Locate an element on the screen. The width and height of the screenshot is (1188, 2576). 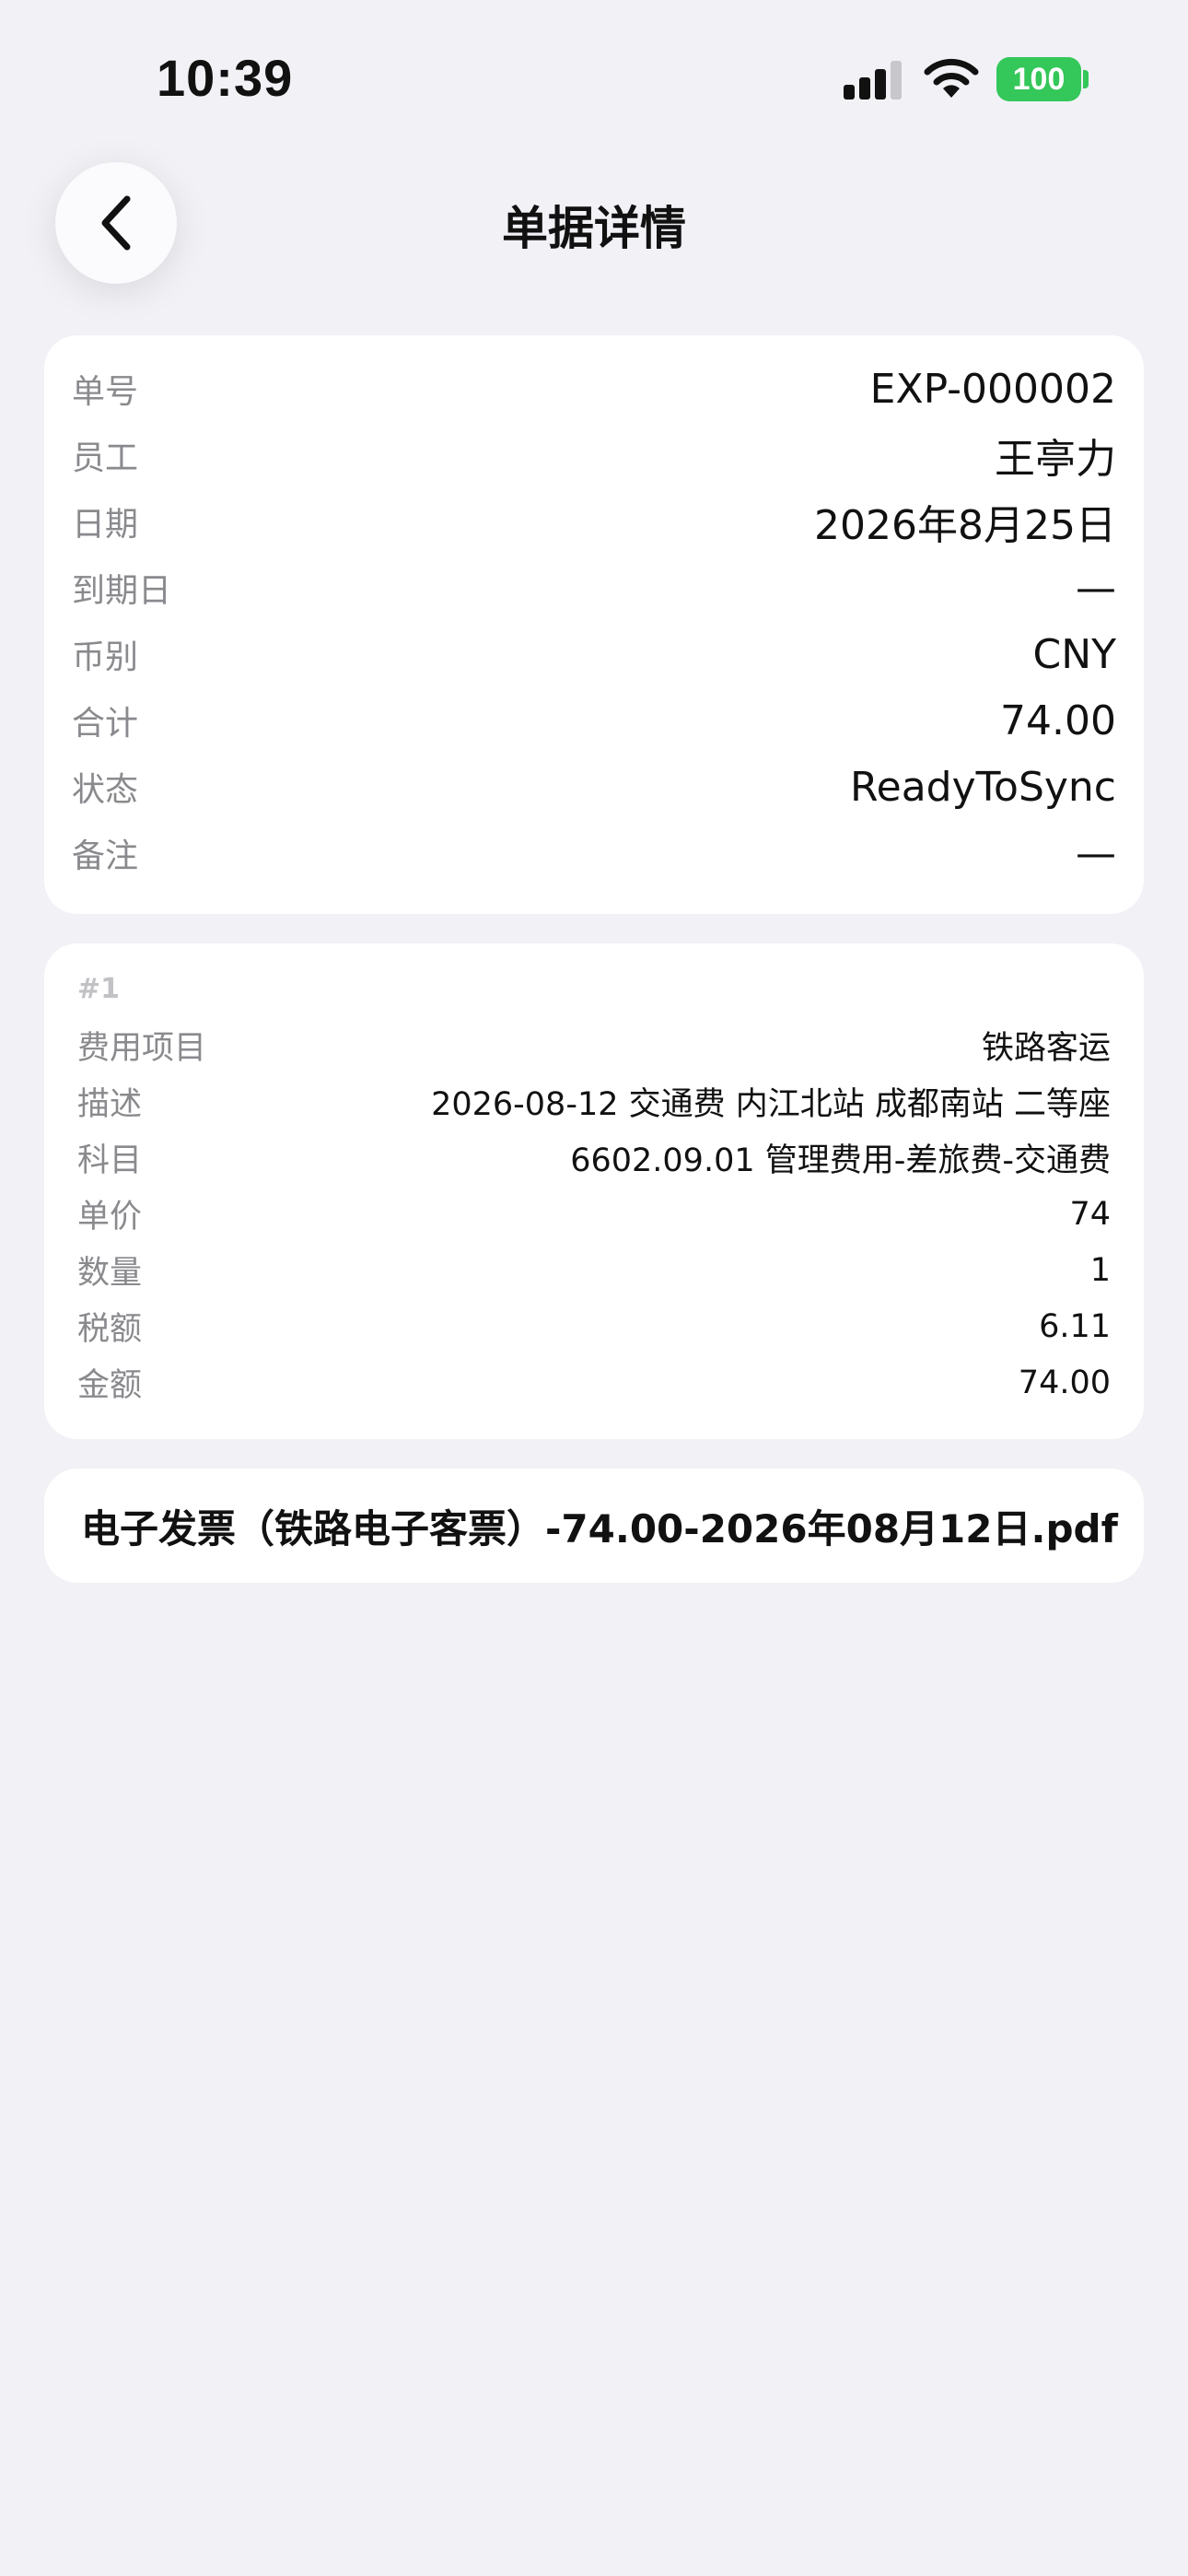
line-label: 单价 is located at coordinates (110, 1217).